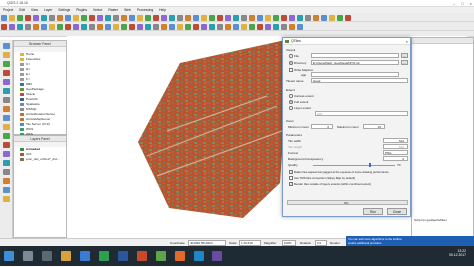 Image resolution: width=474 pixels, height=267 pixels. I want to click on tile-height-spinbox: 512, so click(395, 146).